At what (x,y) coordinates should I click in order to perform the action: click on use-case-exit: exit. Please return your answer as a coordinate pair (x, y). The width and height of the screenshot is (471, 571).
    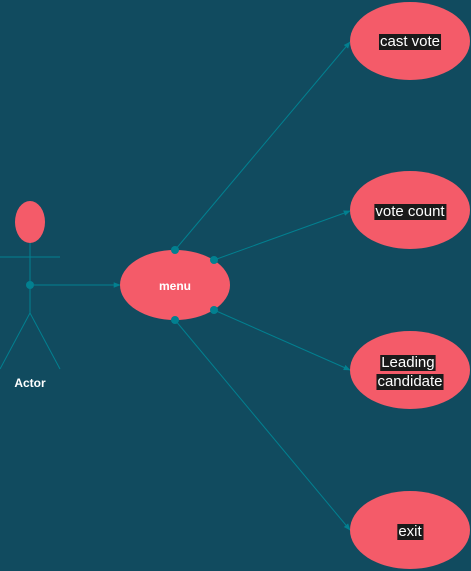
    Looking at the image, I should click on (410, 530).